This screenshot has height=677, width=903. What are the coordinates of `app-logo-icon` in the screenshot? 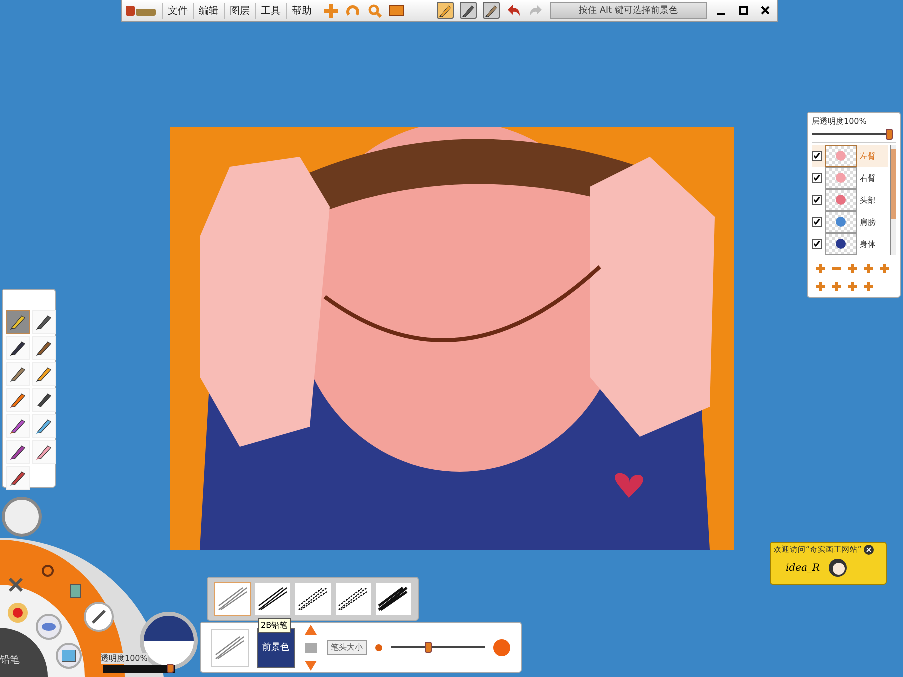 It's located at (141, 10).